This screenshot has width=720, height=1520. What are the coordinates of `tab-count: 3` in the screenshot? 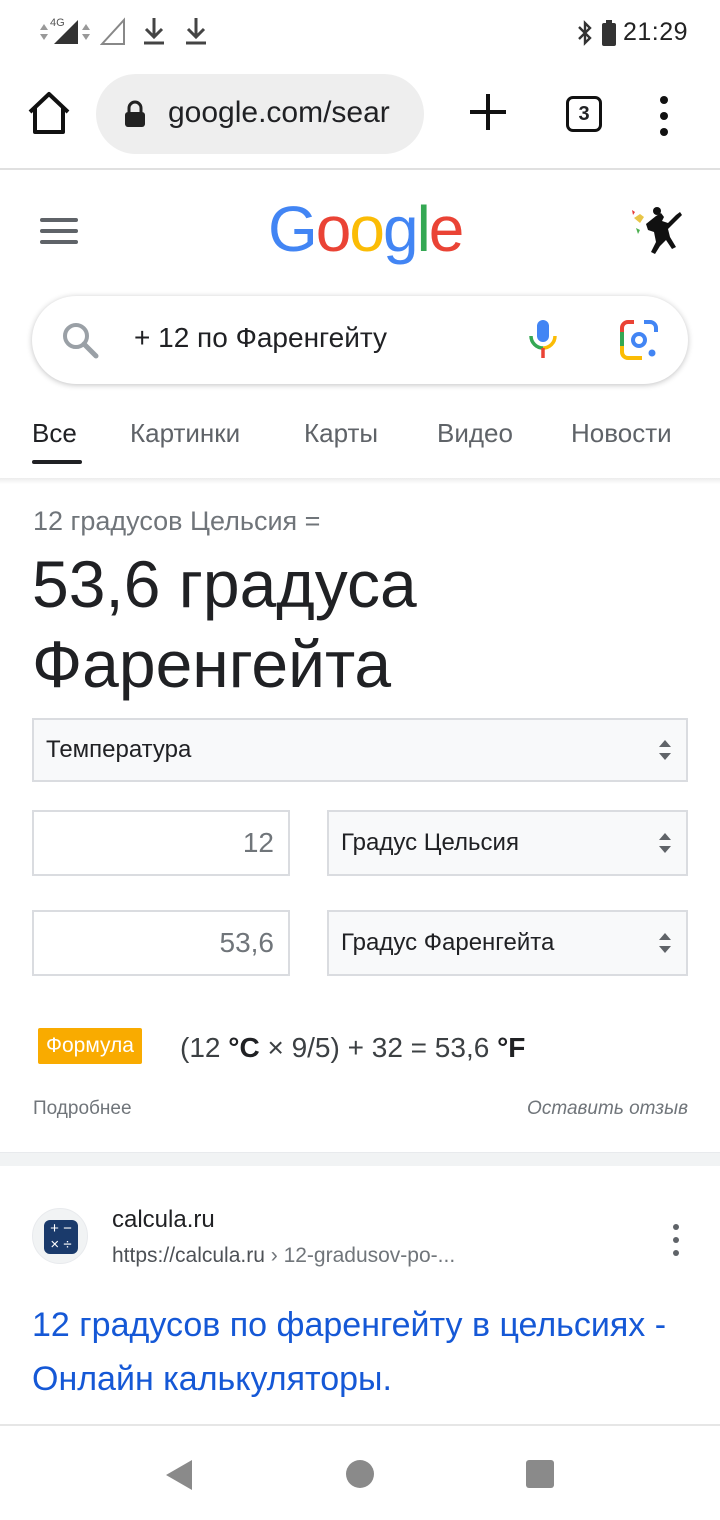 It's located at (584, 113).